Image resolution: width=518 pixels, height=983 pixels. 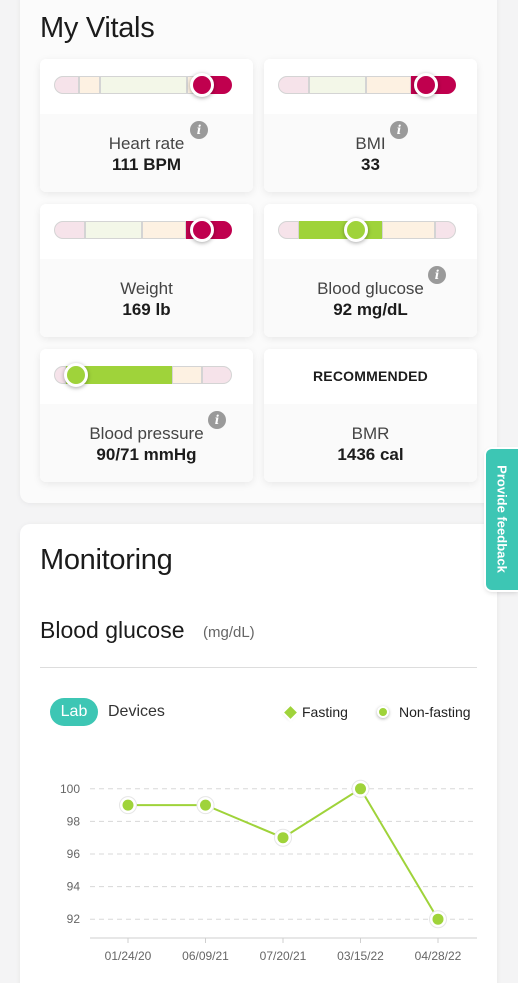 I want to click on divider, so click(x=258, y=667).